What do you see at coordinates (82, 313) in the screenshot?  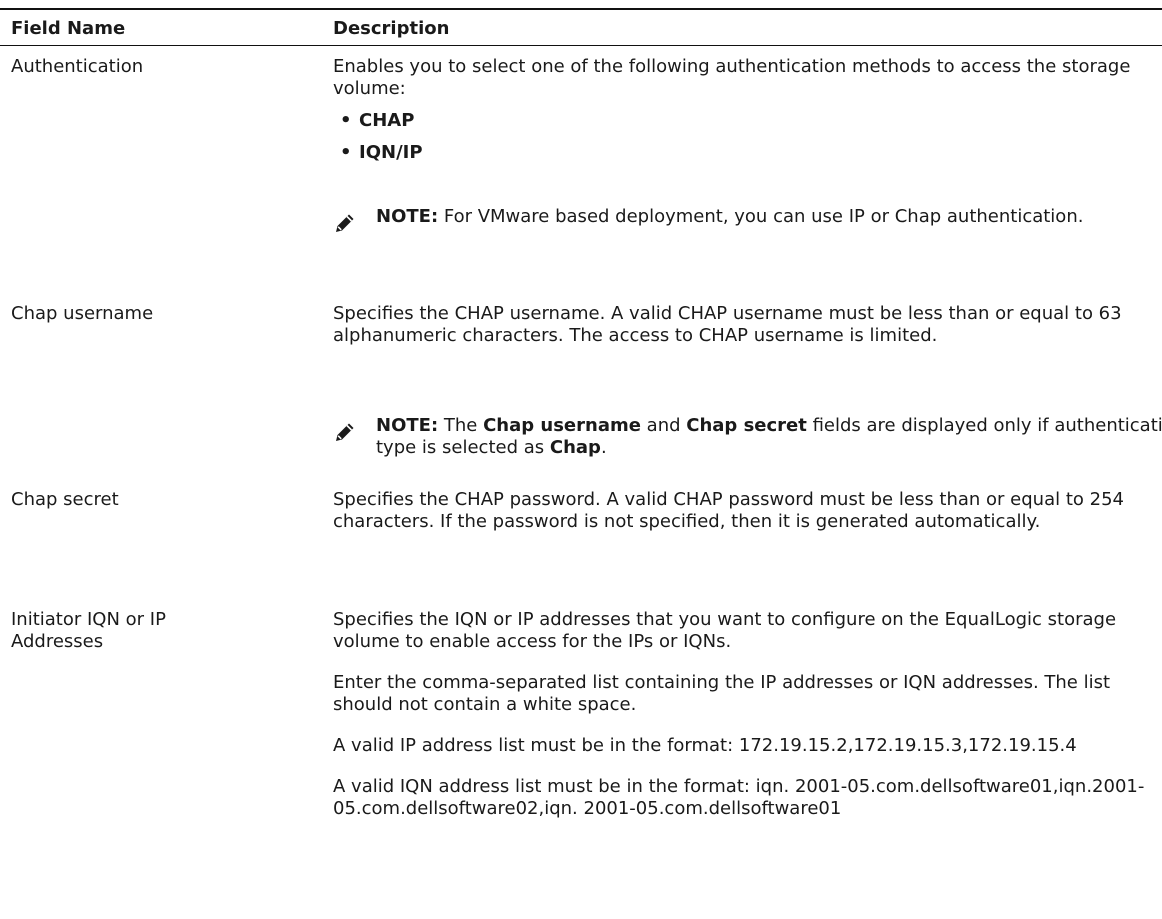 I see `field-chap-username: Chap username` at bounding box center [82, 313].